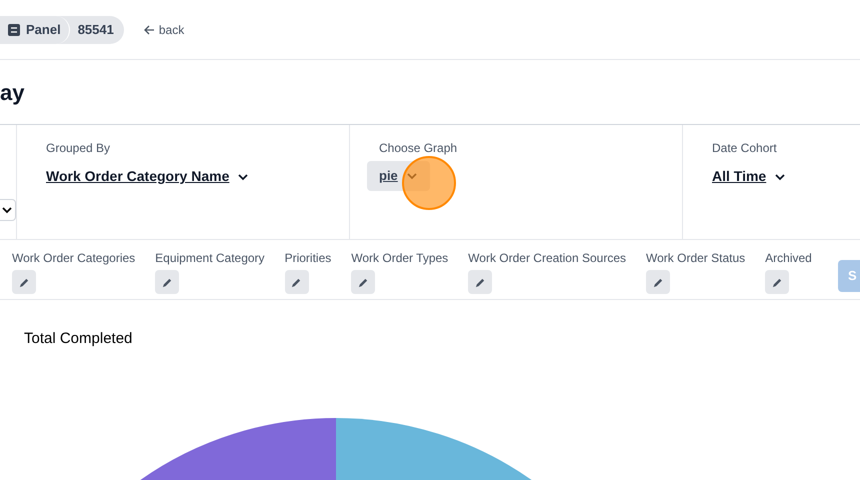 The image size is (860, 480). Describe the element at coordinates (696, 258) in the screenshot. I see `filter-label: Work Order Status` at that location.